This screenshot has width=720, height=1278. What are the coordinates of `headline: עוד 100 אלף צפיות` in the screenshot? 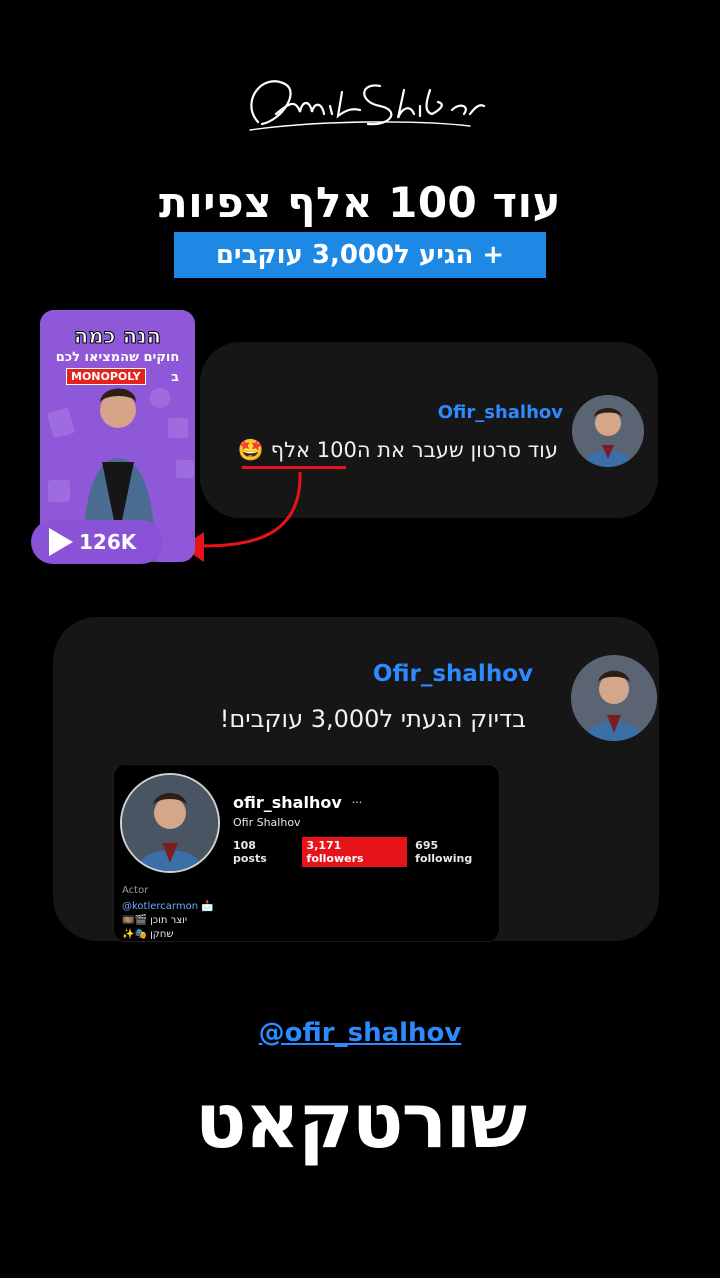 It's located at (360, 202).